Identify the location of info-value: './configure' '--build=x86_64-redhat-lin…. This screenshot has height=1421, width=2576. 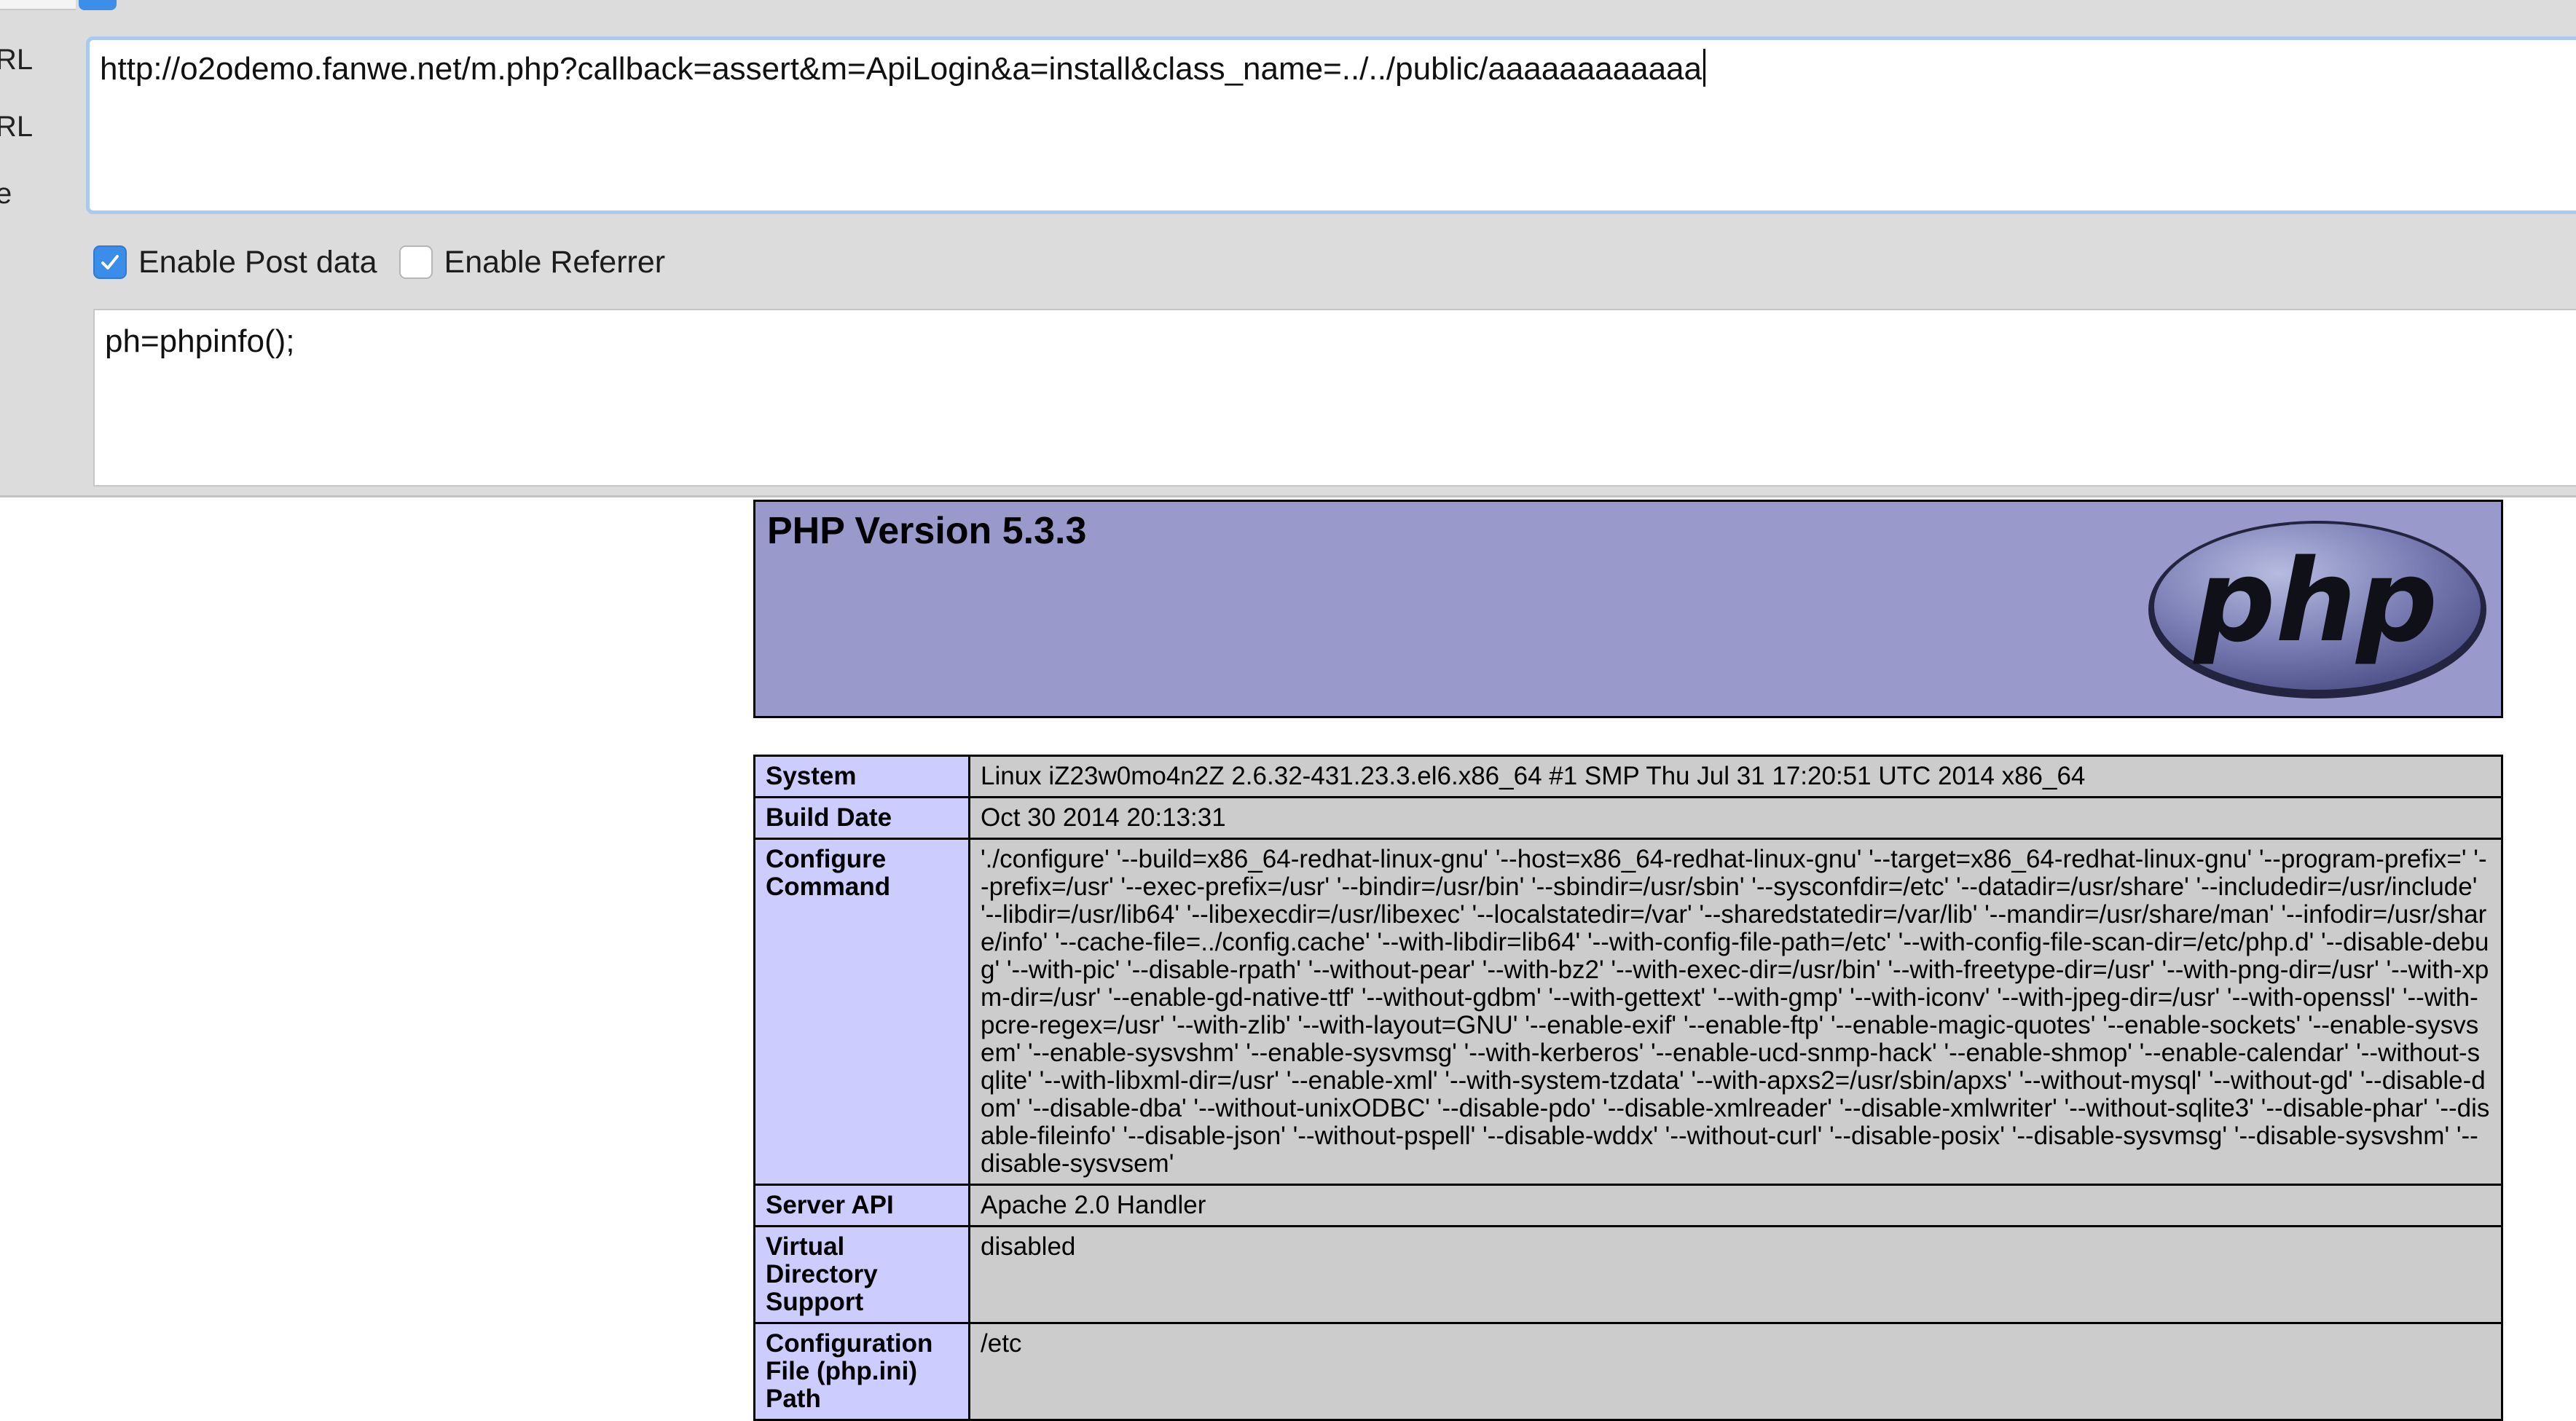
(1735, 1012).